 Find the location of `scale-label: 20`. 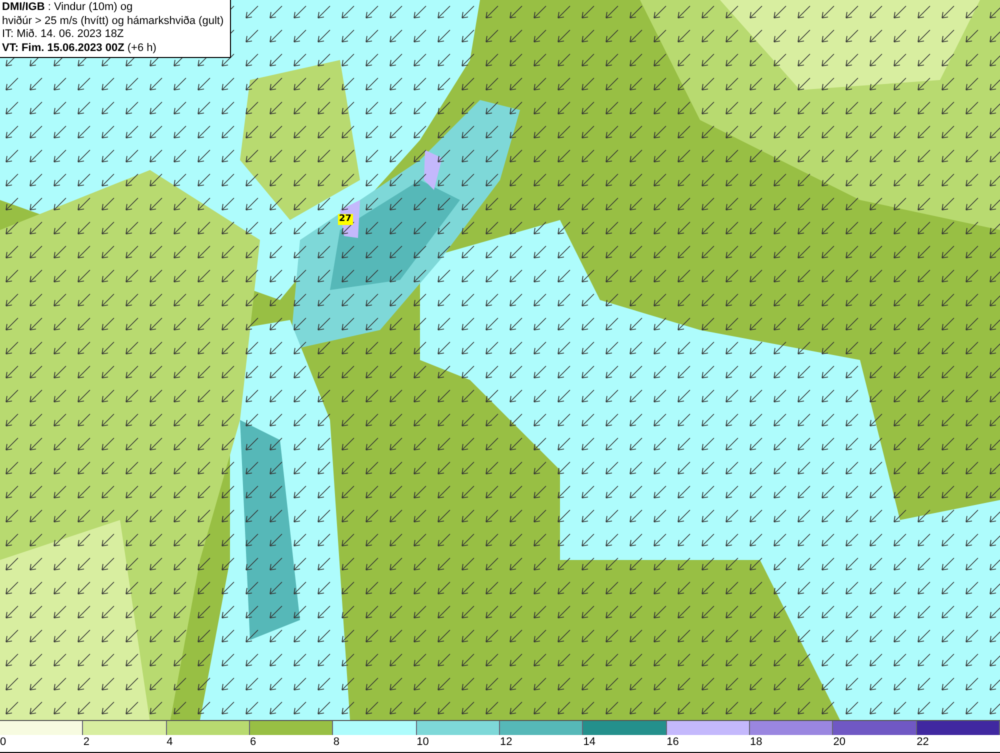

scale-label: 20 is located at coordinates (839, 742).